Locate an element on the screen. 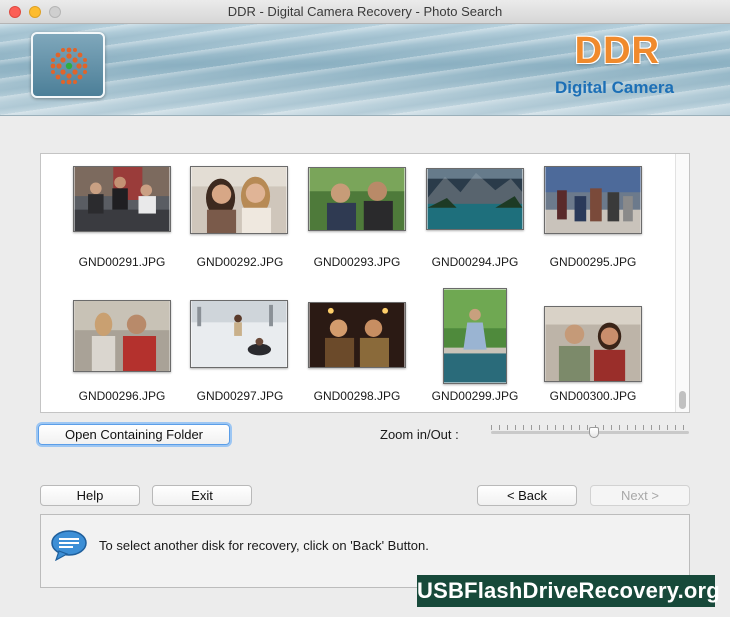 This screenshot has height=617, width=730. open-containing-folder-button: Open Containing Folder is located at coordinates (134, 434).